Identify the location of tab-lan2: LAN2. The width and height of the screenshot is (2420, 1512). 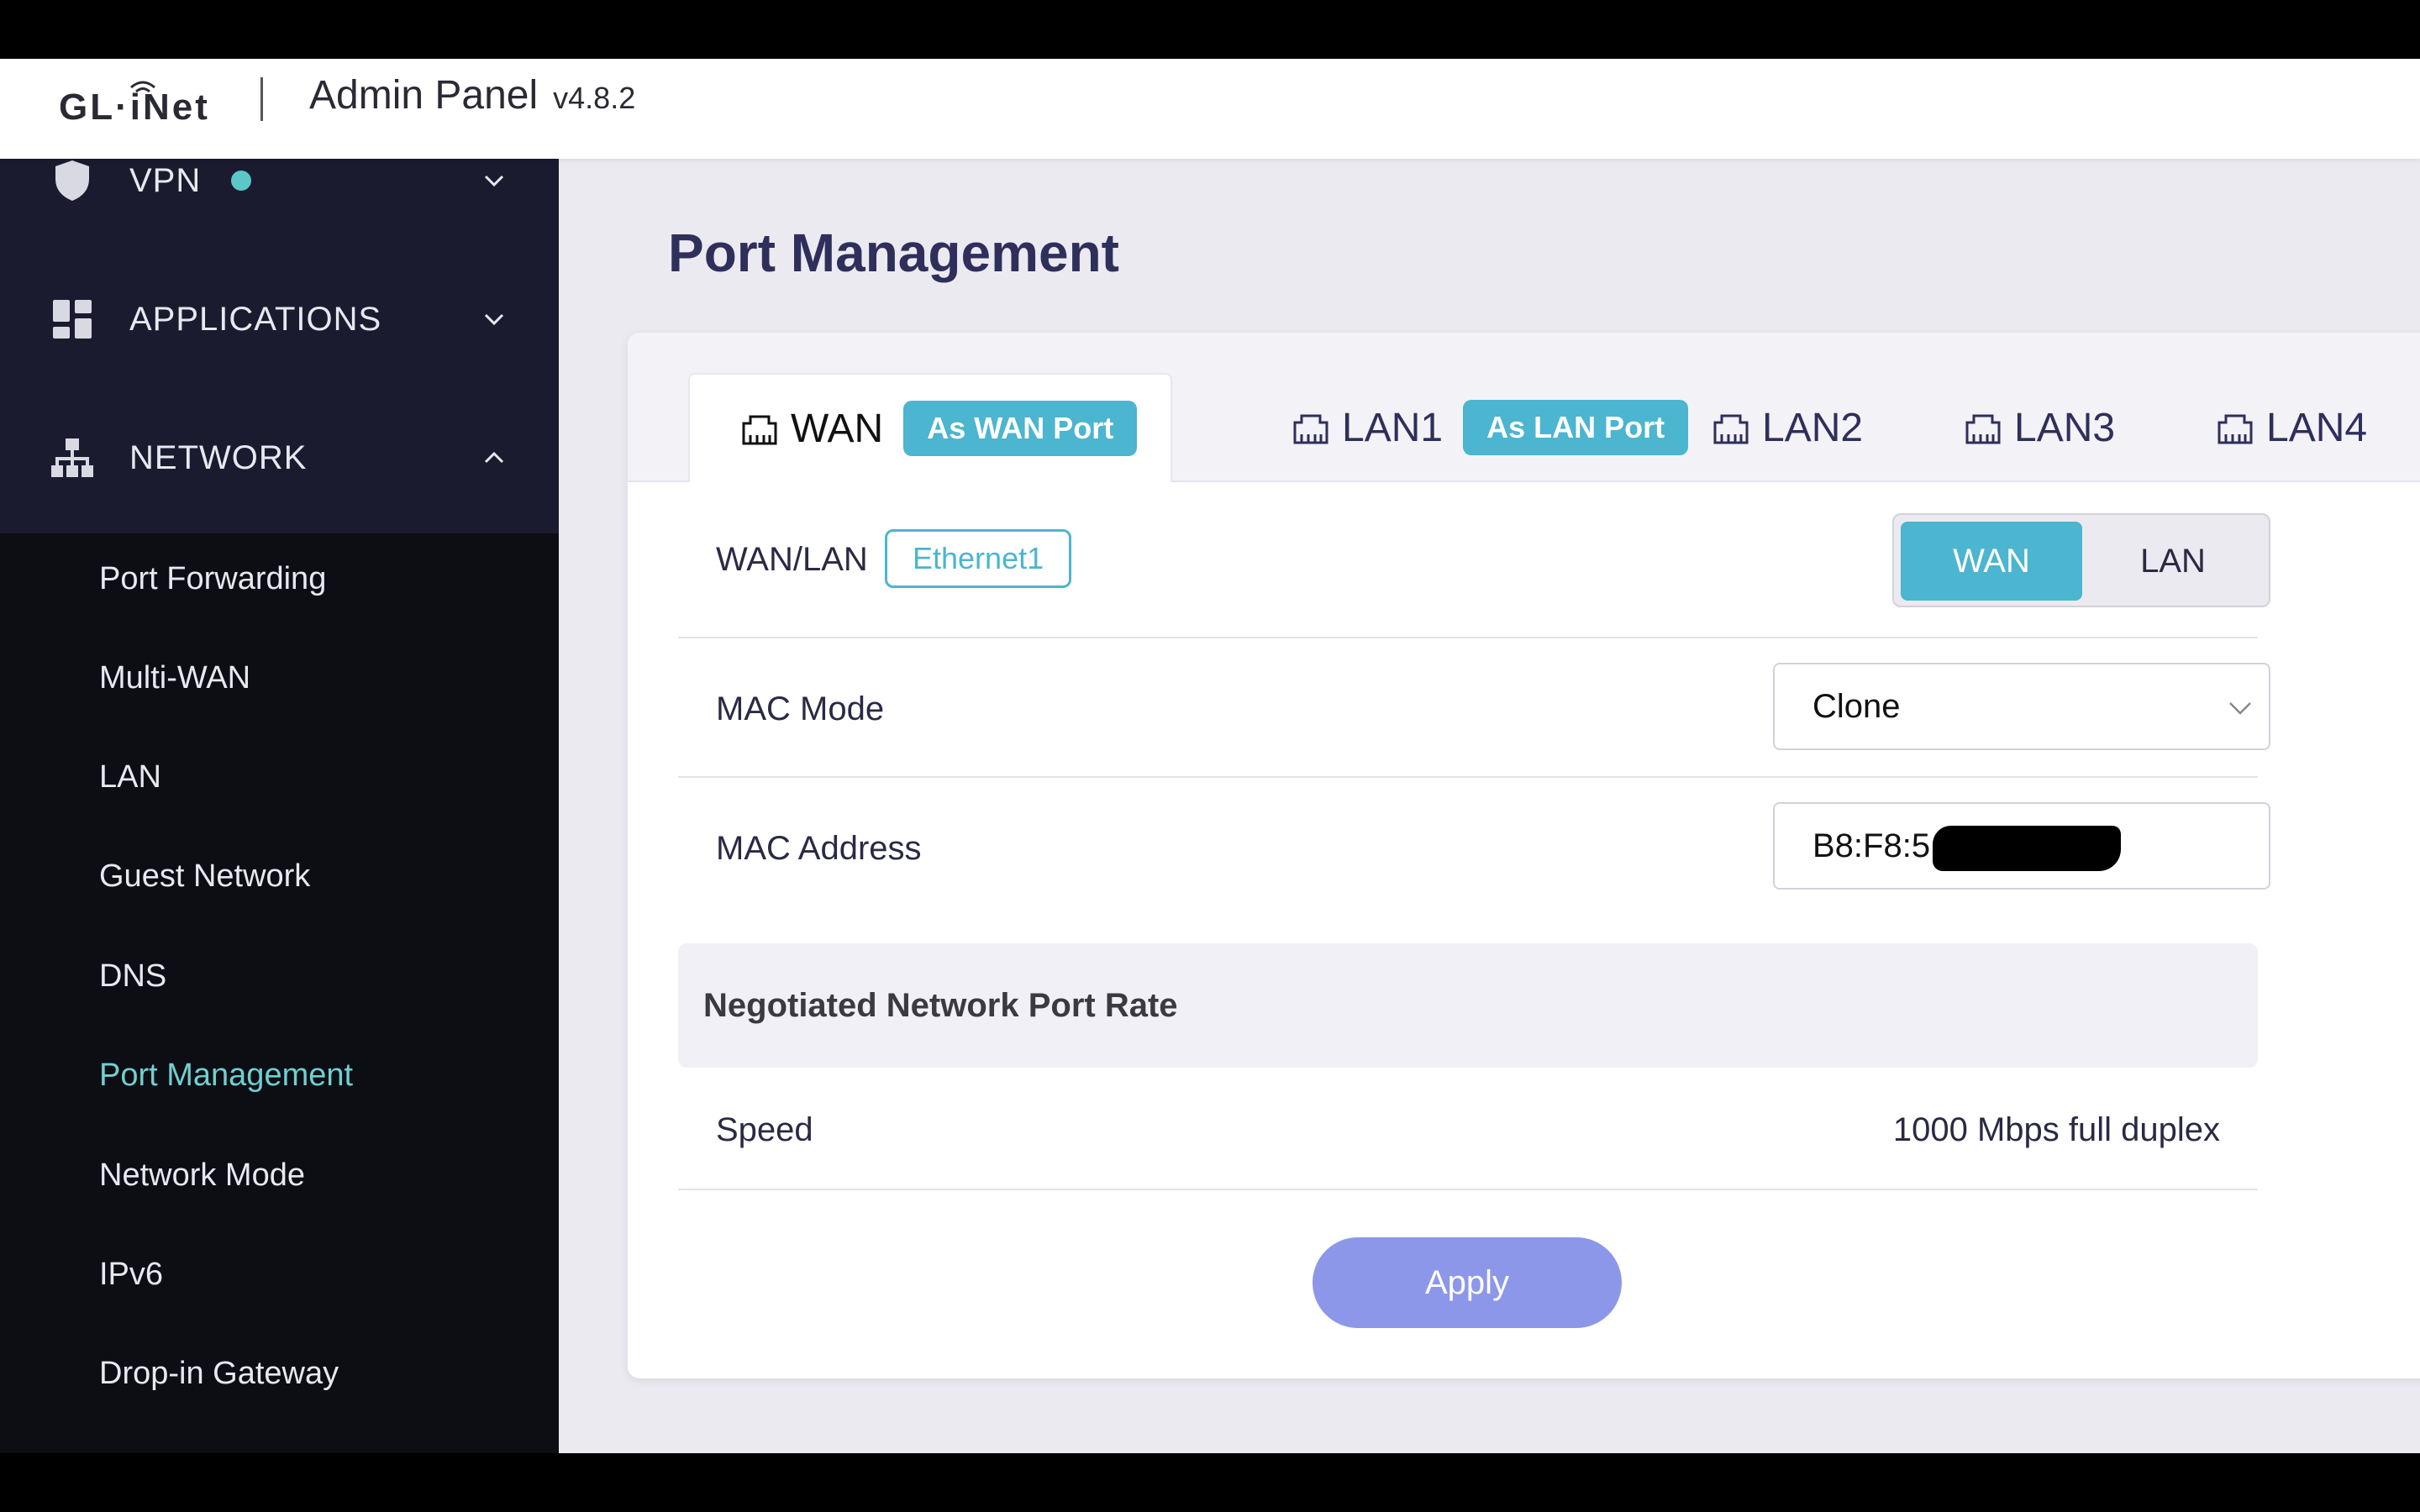
(1788, 427).